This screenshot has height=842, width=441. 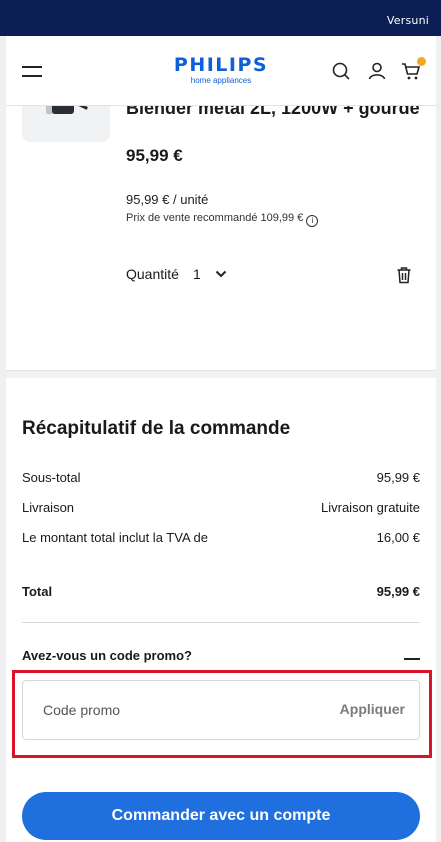 What do you see at coordinates (115, 537) in the screenshot?
I see `vat-label: Le montant total inclut la TVA de` at bounding box center [115, 537].